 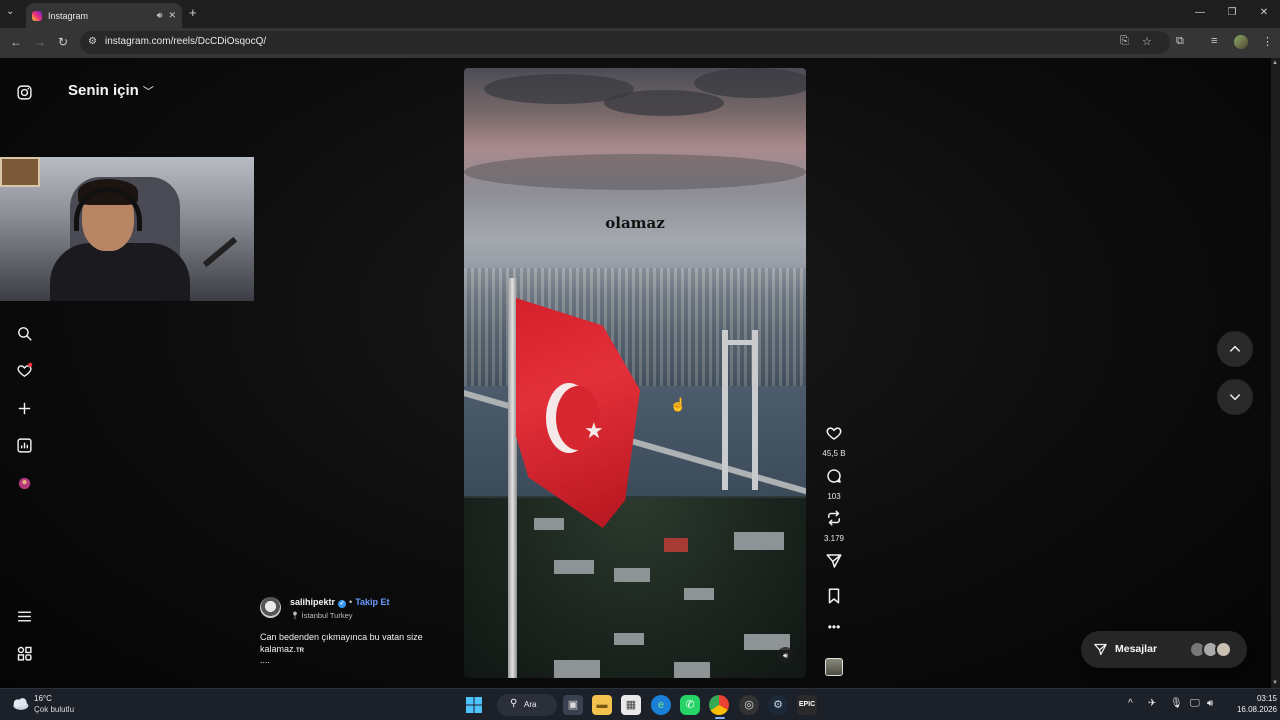 What do you see at coordinates (43, 698) in the screenshot?
I see `weather-temperature: 16°C` at bounding box center [43, 698].